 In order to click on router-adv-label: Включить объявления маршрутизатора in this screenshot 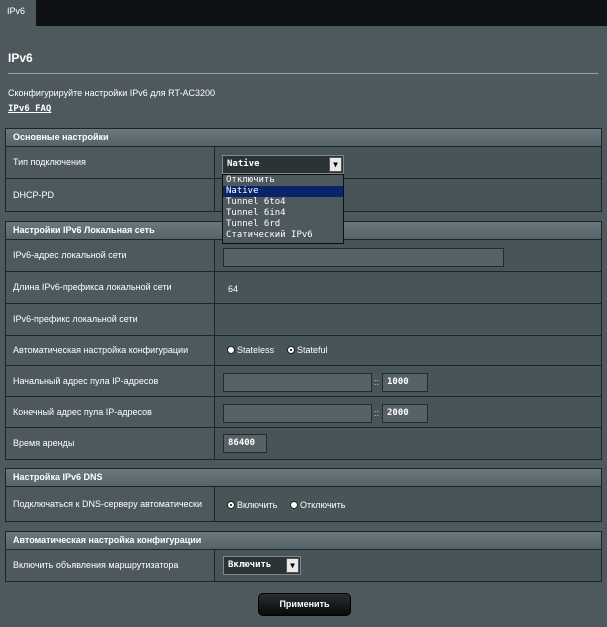, I will do `click(110, 565)`.